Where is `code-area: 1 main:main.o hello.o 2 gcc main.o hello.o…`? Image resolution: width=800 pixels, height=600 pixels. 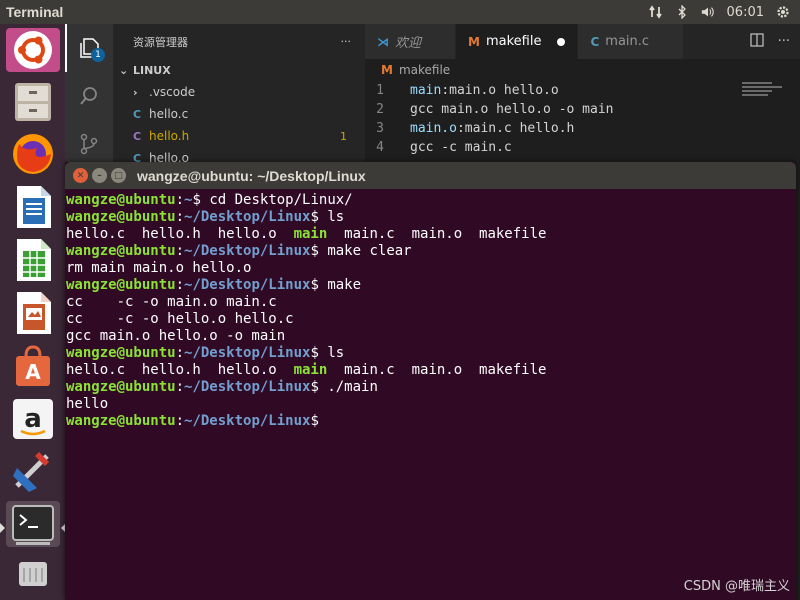 code-area: 1 main:main.o hello.o 2 gcc main.o hello.o… is located at coordinates (582, 119).